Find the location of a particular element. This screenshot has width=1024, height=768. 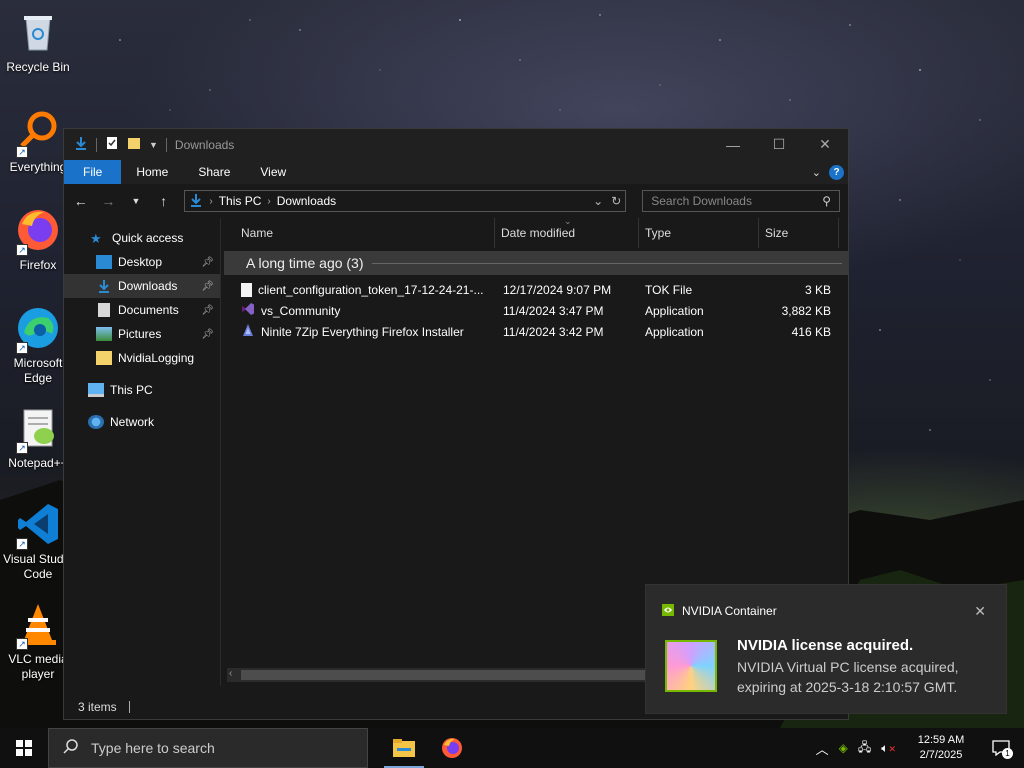

status-divider is located at coordinates (129, 707).